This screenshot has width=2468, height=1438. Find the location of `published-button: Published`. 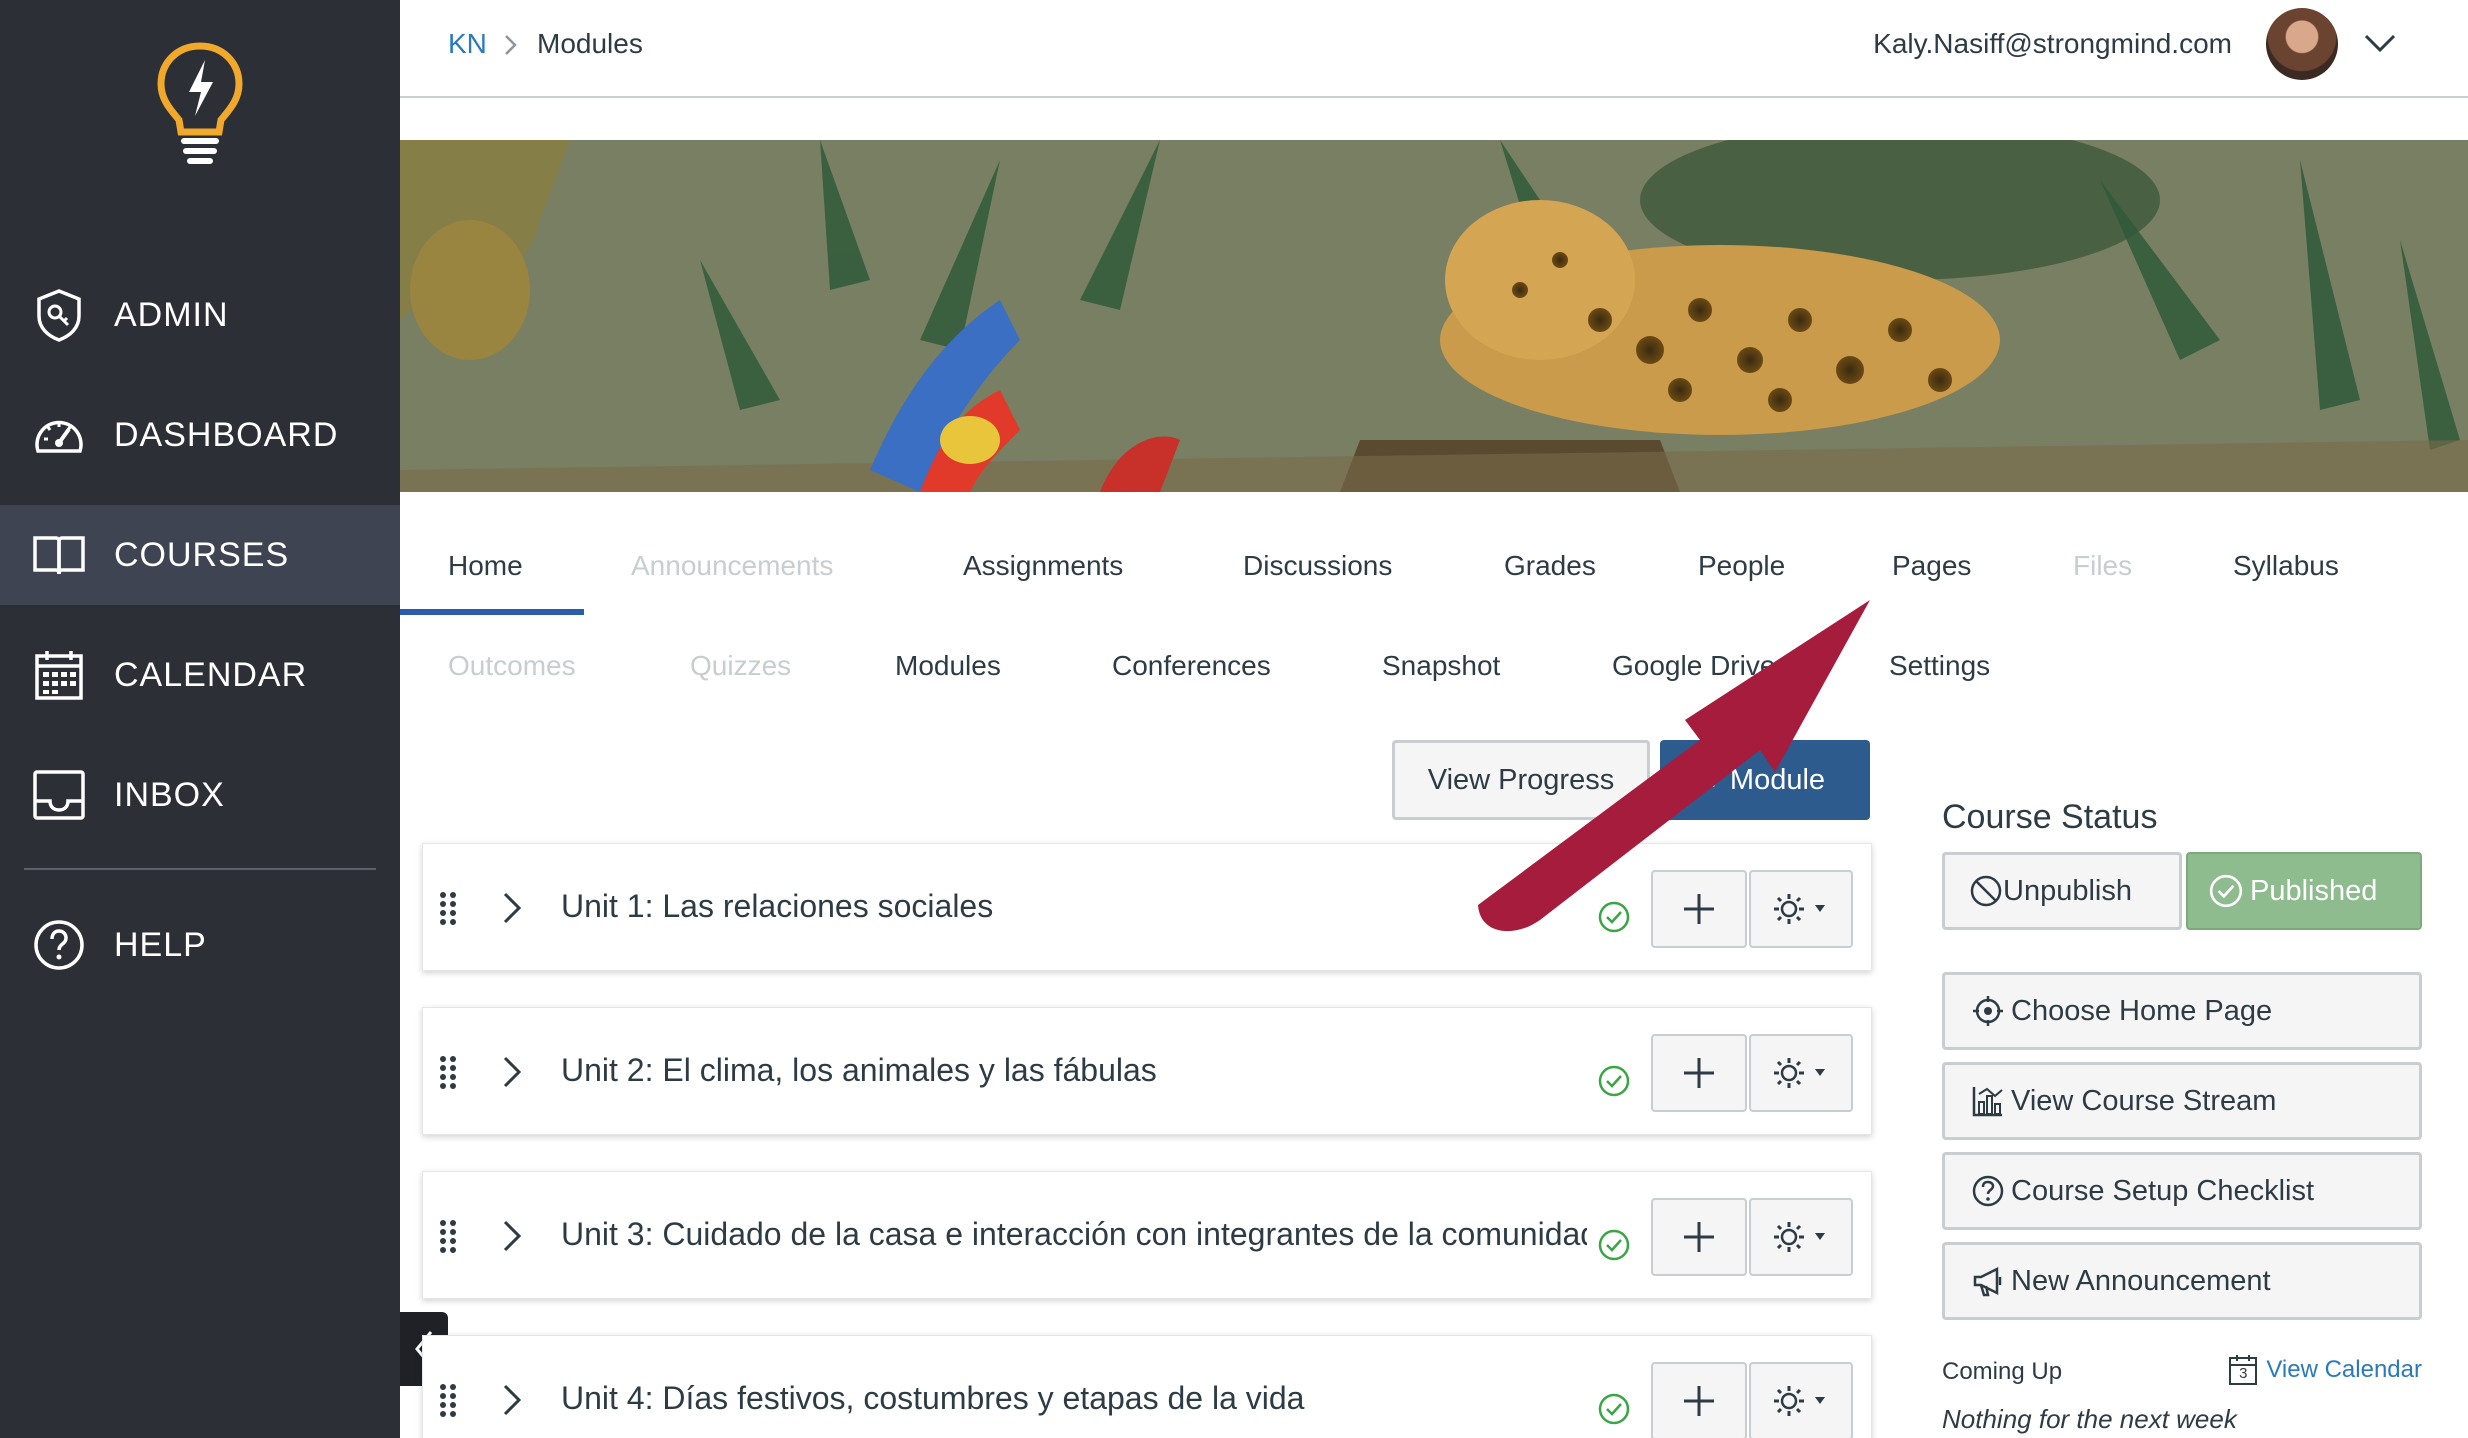

published-button: Published is located at coordinates (2304, 891).